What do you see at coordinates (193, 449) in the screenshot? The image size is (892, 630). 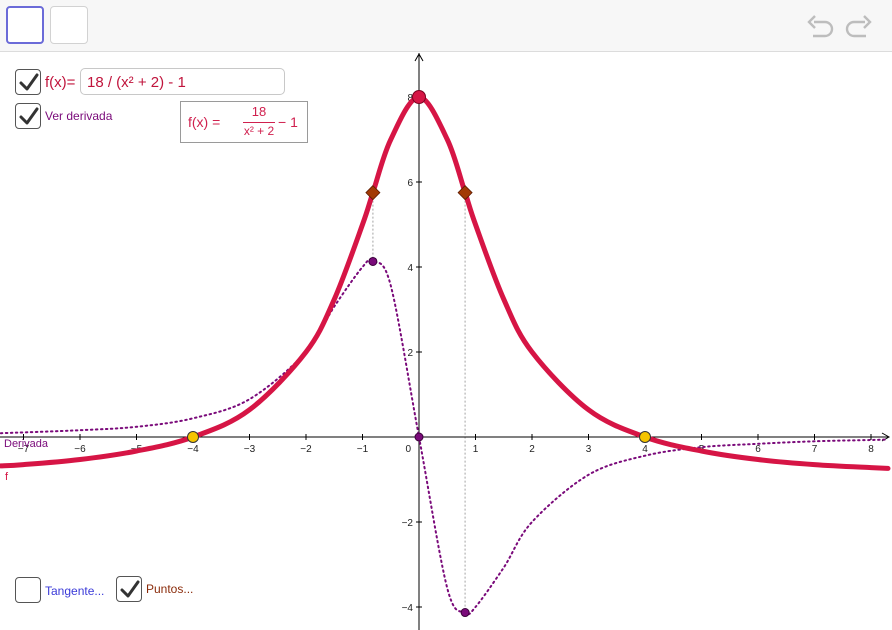 I see `x-tick-label: −4` at bounding box center [193, 449].